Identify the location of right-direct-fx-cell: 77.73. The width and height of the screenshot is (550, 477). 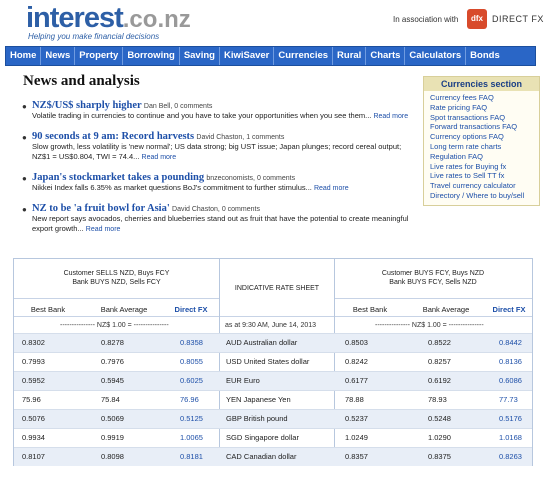
(508, 399).